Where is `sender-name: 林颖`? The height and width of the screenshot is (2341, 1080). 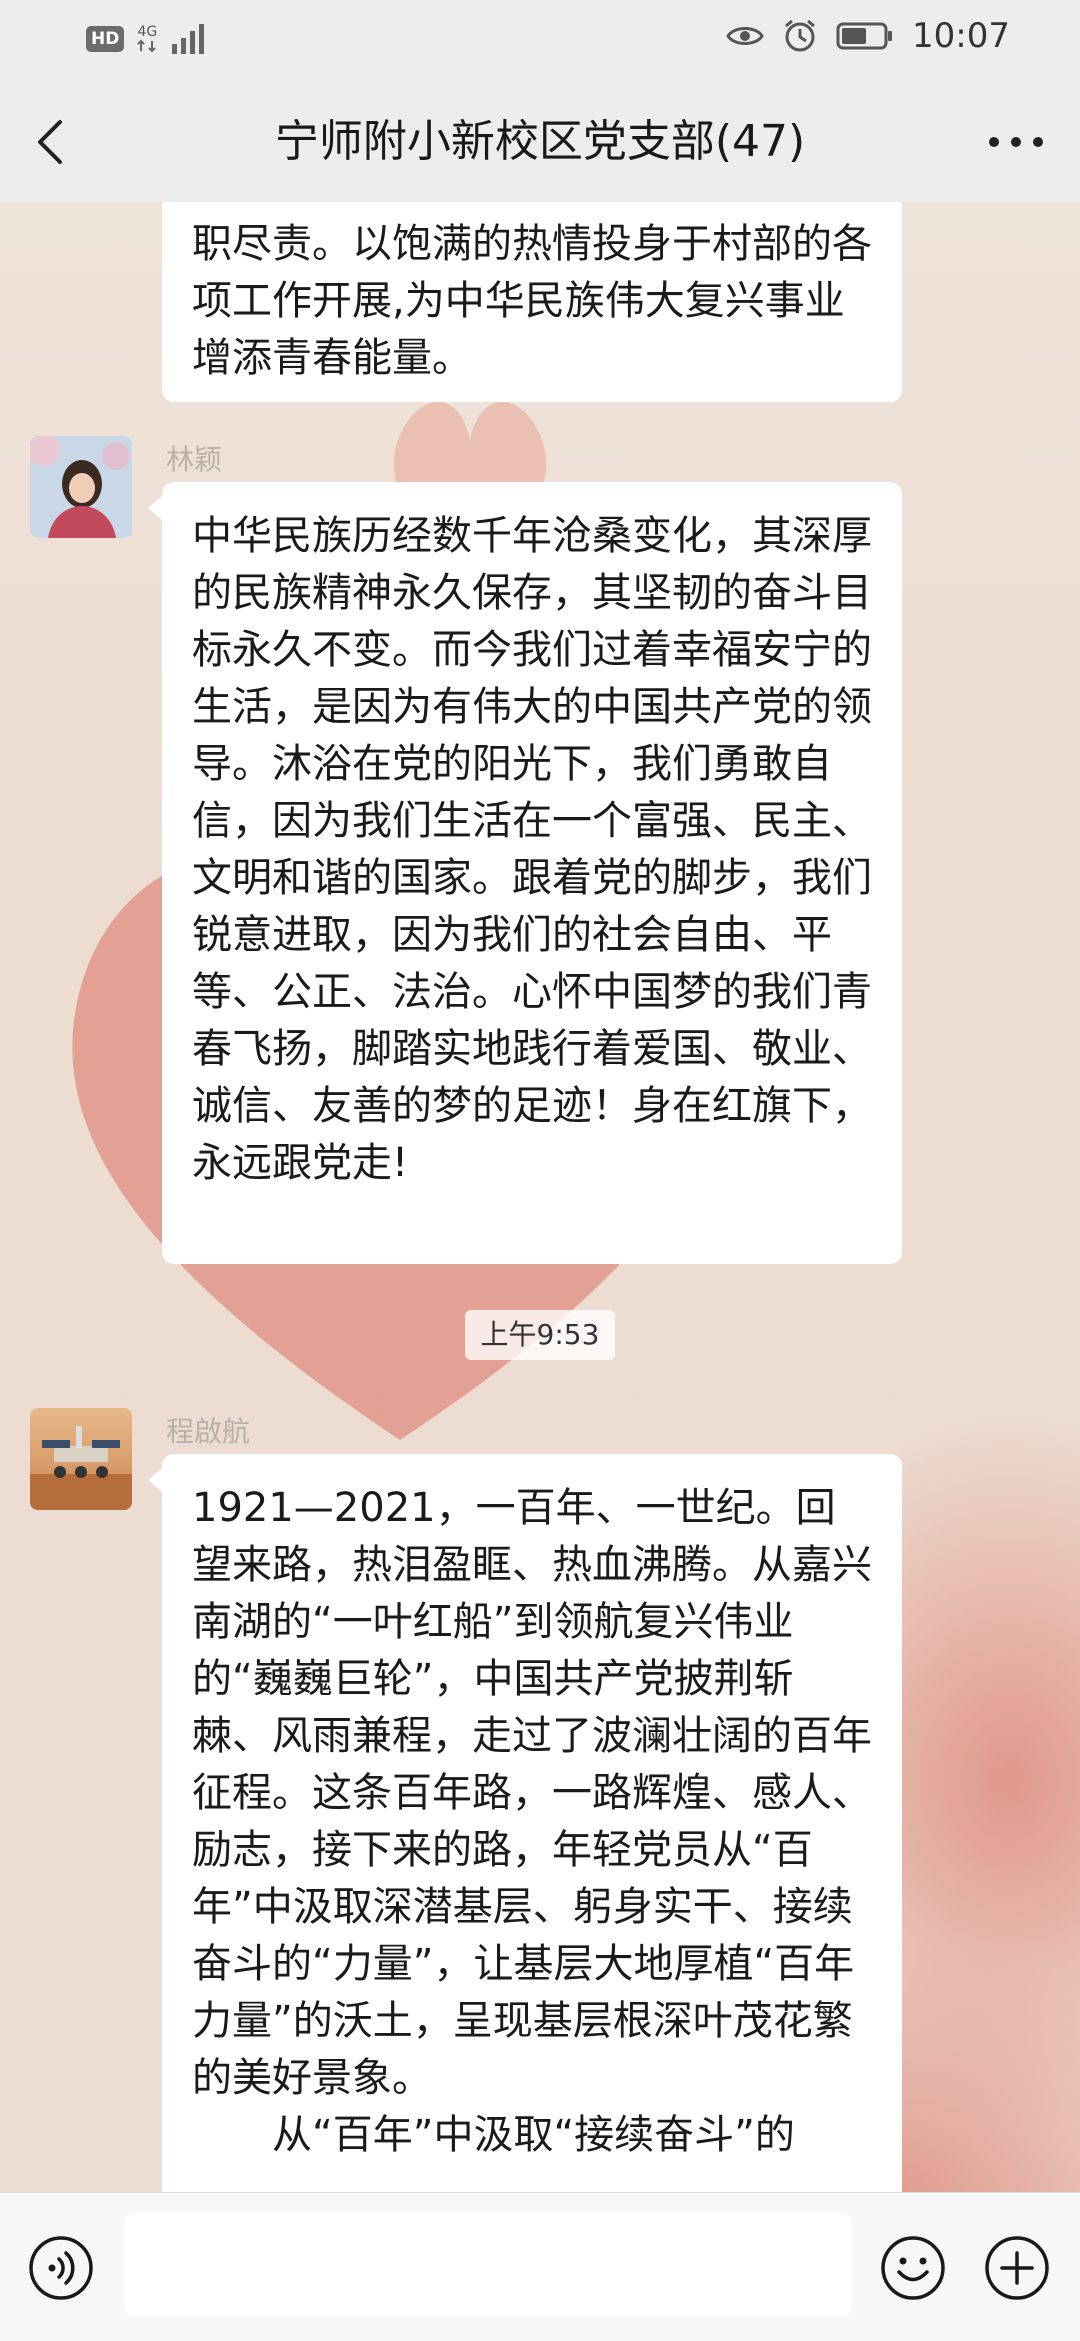
sender-name: 林颖 is located at coordinates (194, 459).